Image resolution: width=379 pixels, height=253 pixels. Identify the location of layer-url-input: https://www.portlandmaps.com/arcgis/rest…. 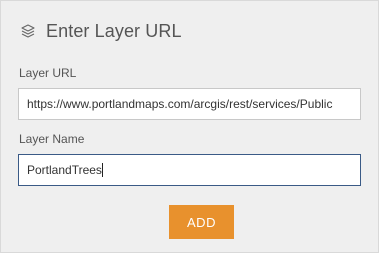
(189, 104).